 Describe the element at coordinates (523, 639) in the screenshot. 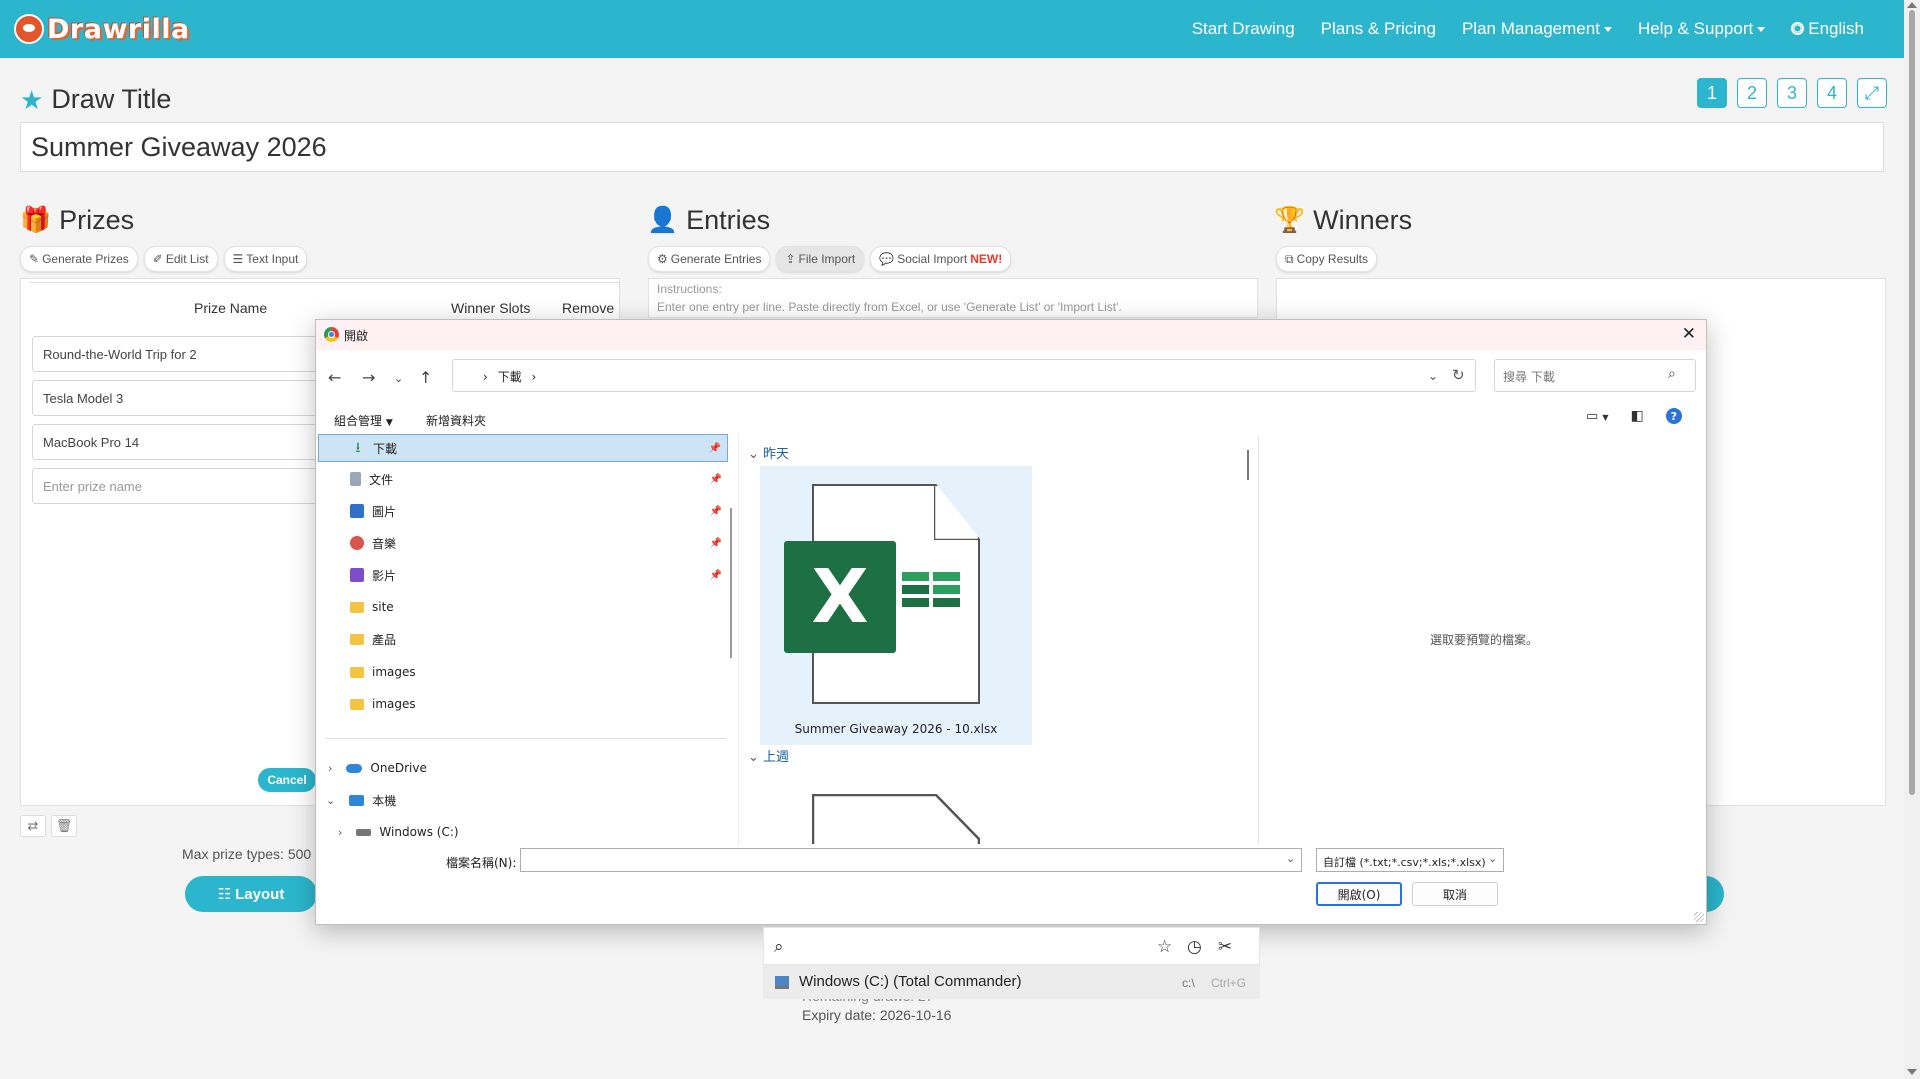

I see `nav-item-folder: 產品` at that location.